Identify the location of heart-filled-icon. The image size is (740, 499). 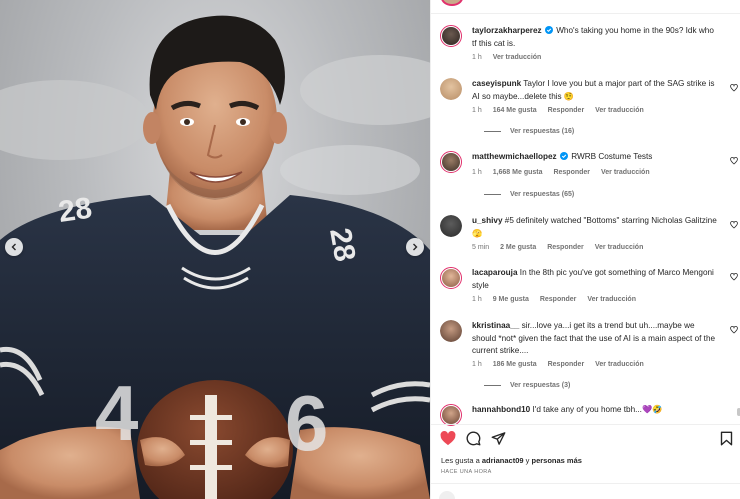
(448, 438).